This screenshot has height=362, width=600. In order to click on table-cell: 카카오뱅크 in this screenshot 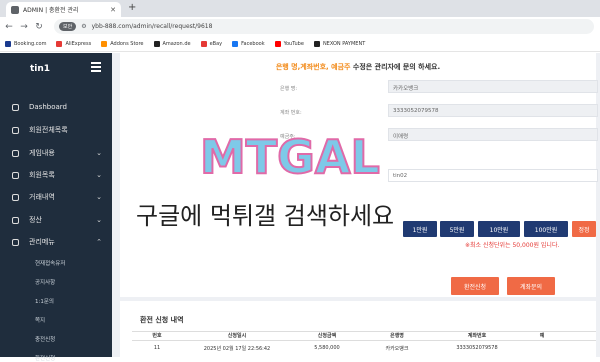, I will do `click(397, 349)`.